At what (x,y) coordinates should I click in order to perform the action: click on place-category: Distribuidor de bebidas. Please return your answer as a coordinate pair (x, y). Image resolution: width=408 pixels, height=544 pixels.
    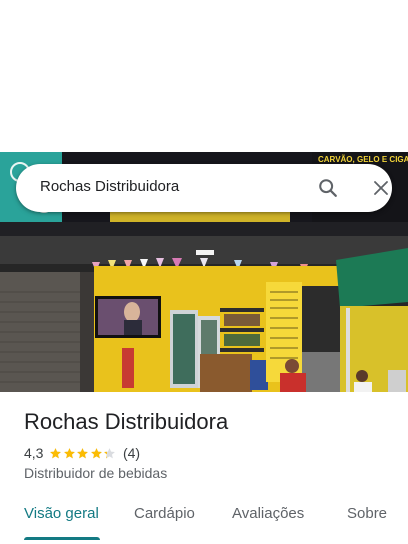
    Looking at the image, I should click on (96, 473).